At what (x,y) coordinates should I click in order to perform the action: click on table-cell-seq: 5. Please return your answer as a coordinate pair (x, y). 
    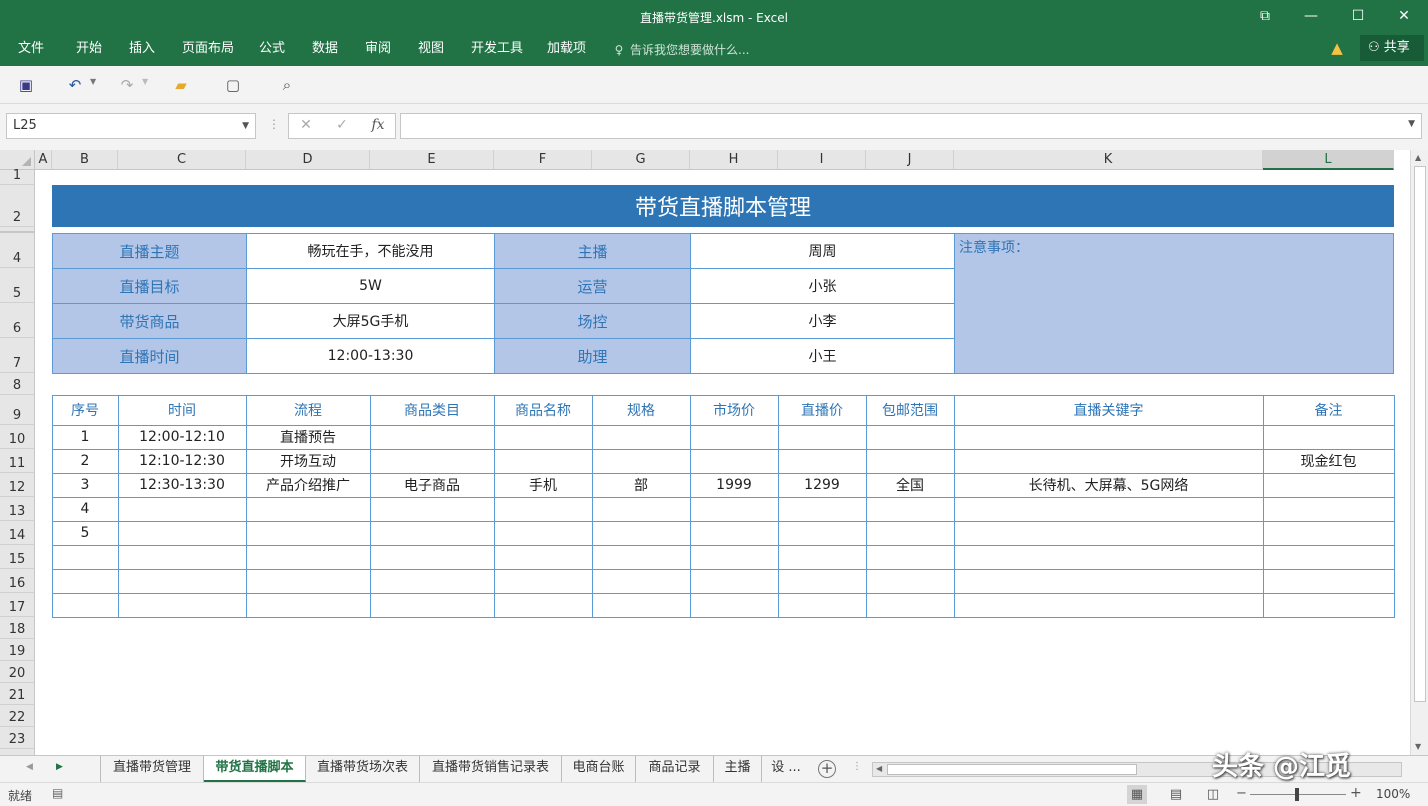
    Looking at the image, I should click on (85, 533).